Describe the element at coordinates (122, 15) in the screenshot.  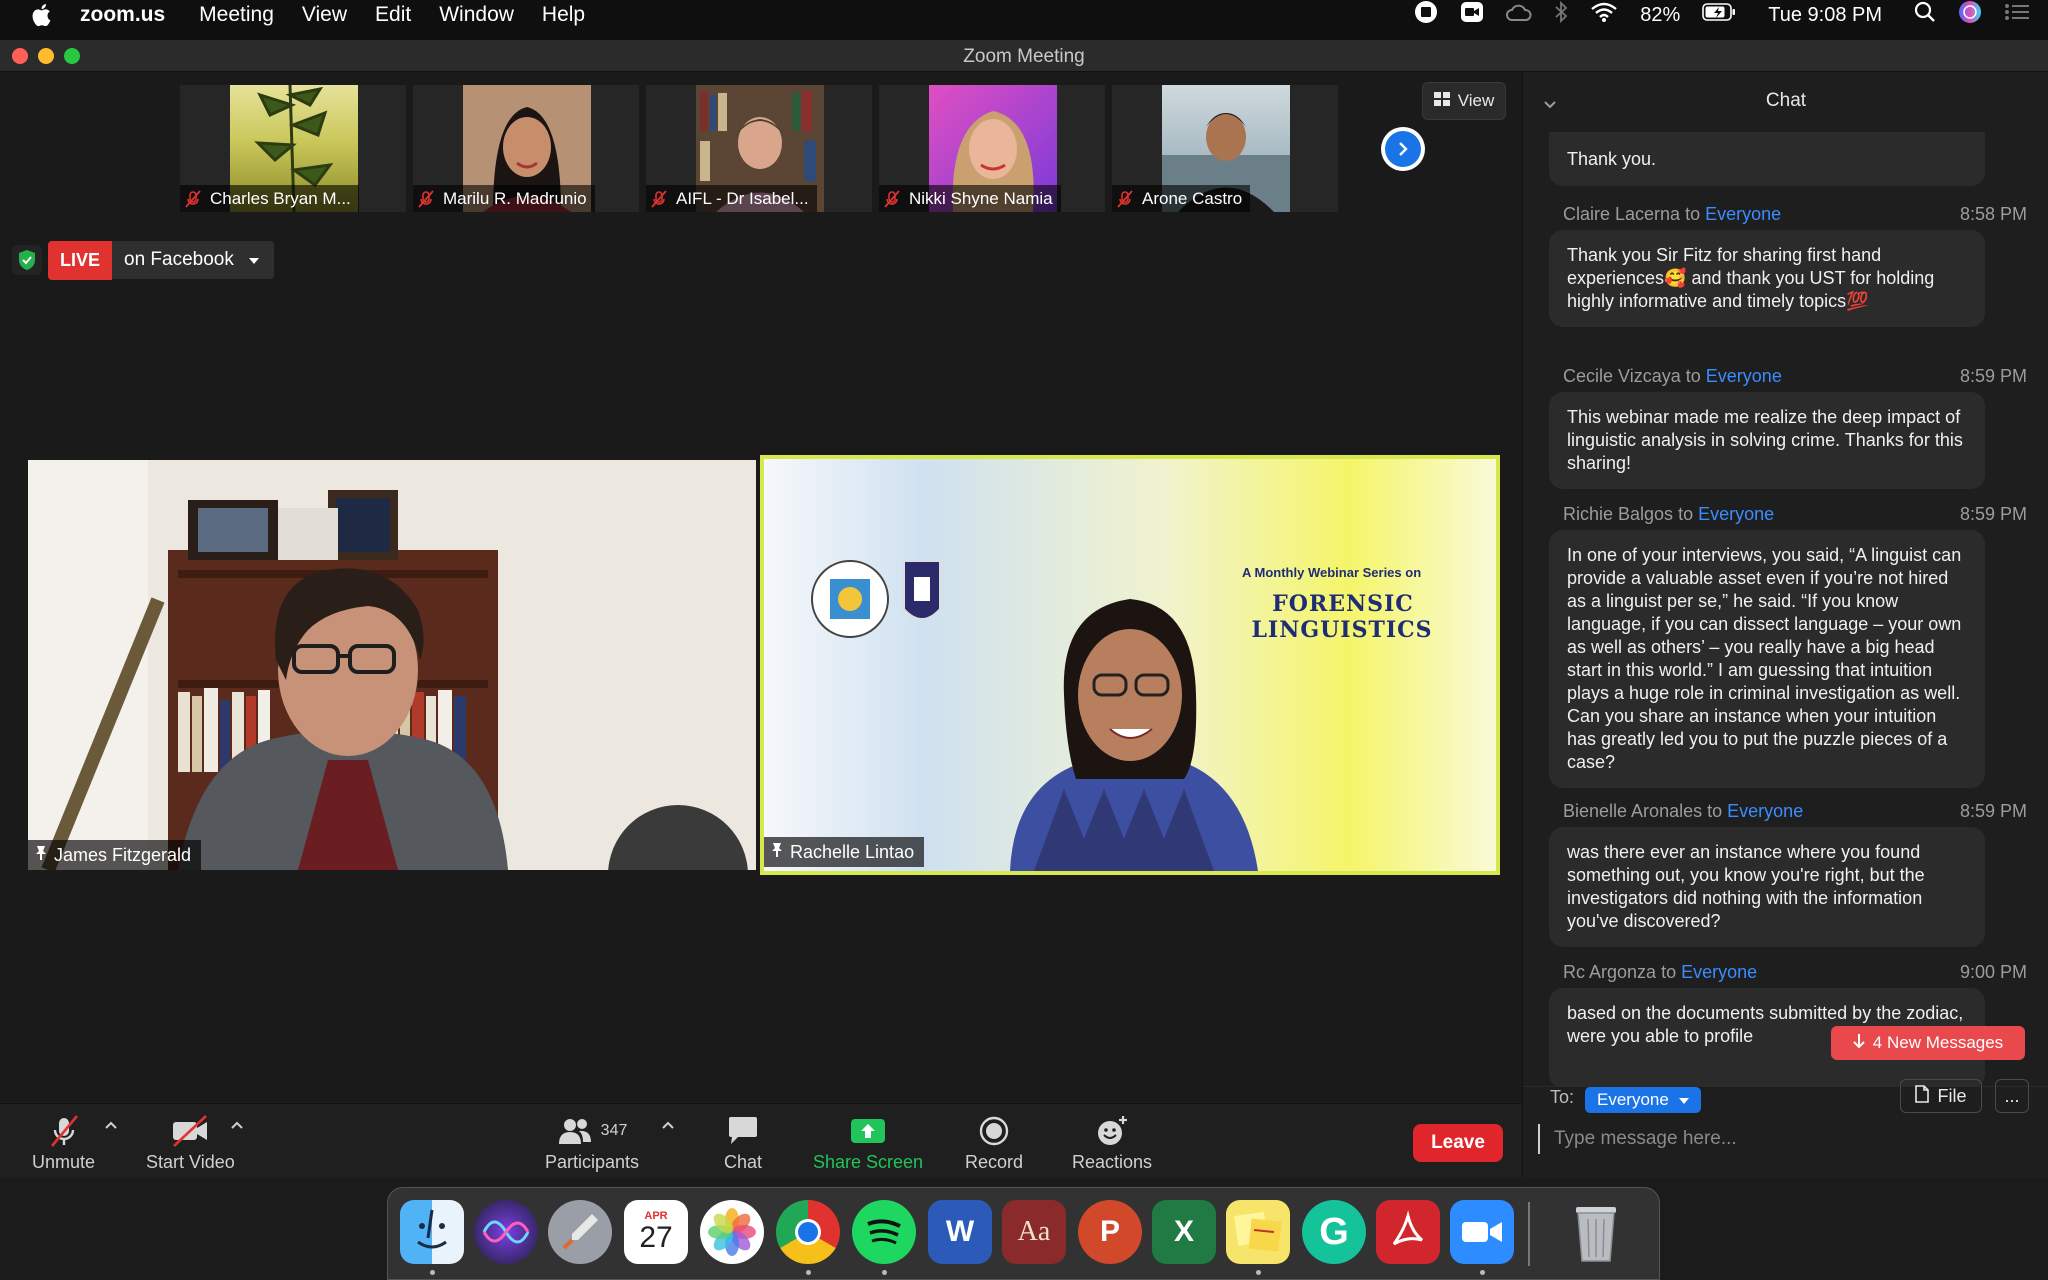
I see `menu-app-name: zoom.us` at that location.